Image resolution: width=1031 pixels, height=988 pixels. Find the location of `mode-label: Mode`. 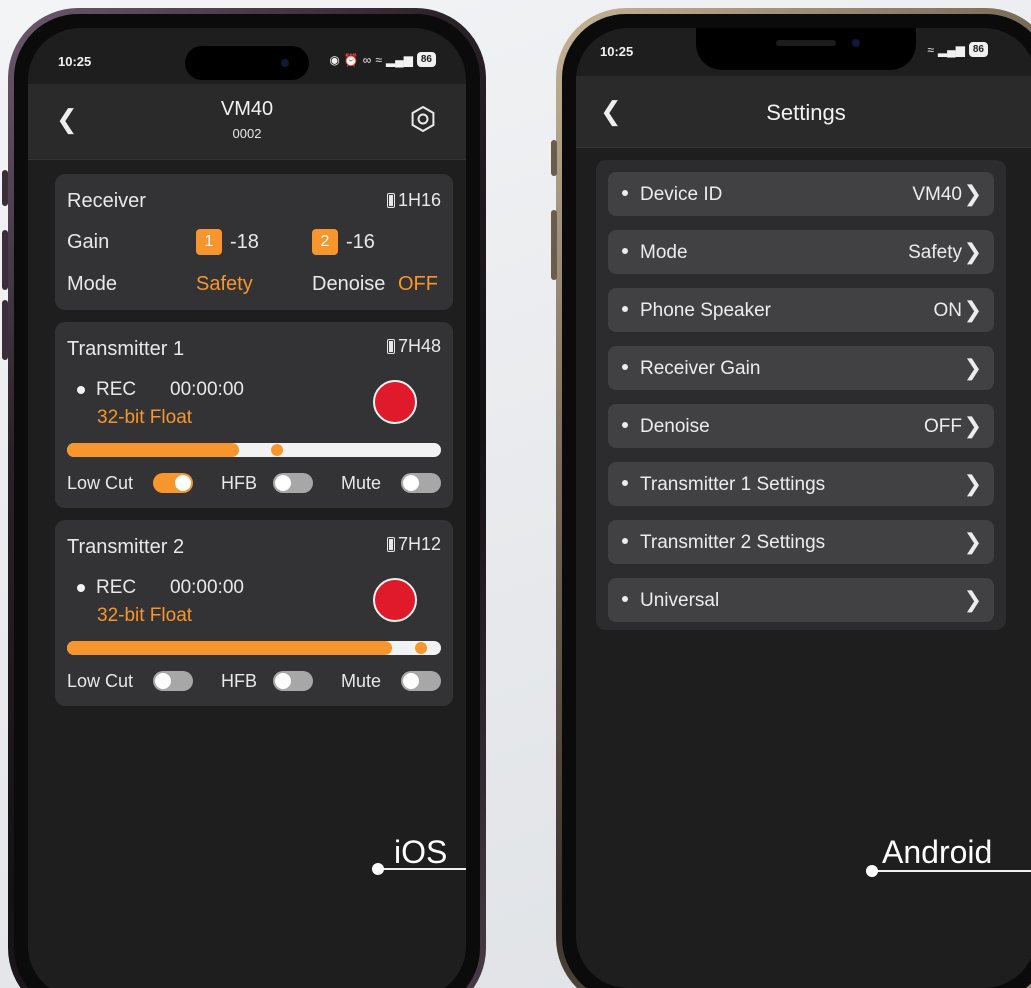

mode-label: Mode is located at coordinates (92, 284).